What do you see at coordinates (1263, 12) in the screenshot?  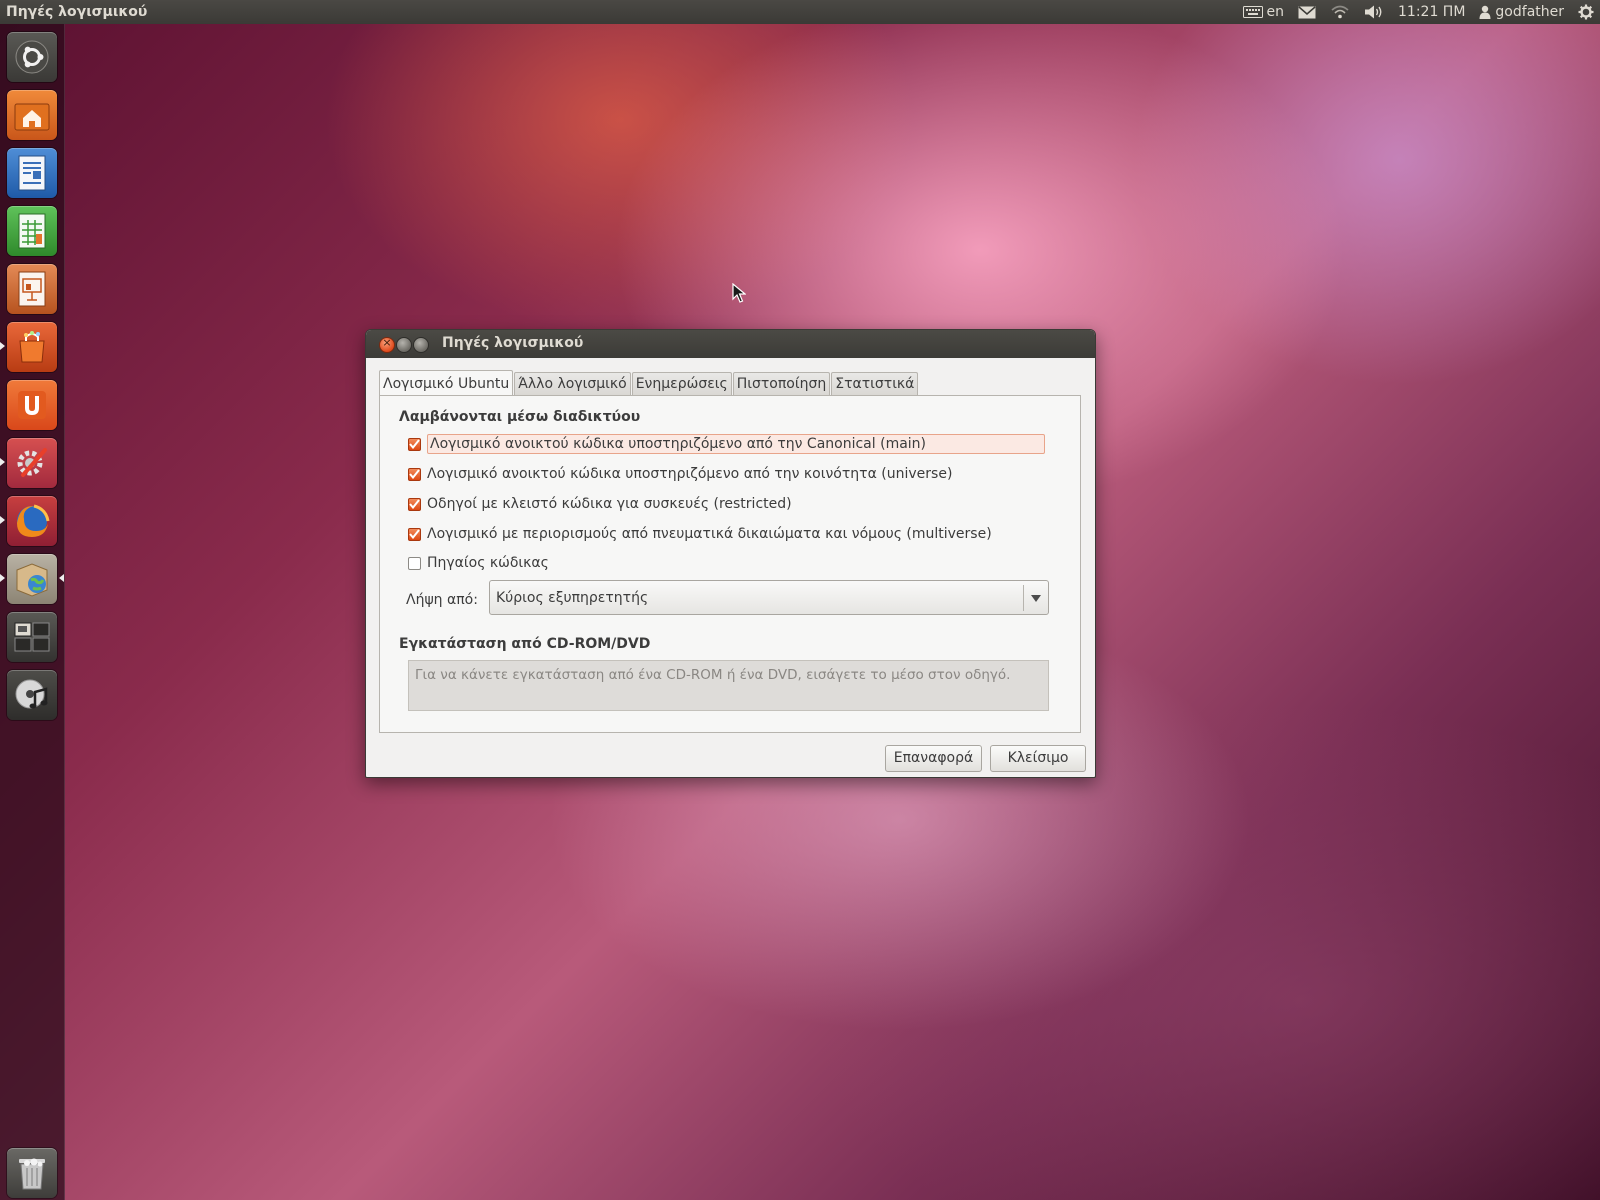 I see `keyboard-indicator: en` at bounding box center [1263, 12].